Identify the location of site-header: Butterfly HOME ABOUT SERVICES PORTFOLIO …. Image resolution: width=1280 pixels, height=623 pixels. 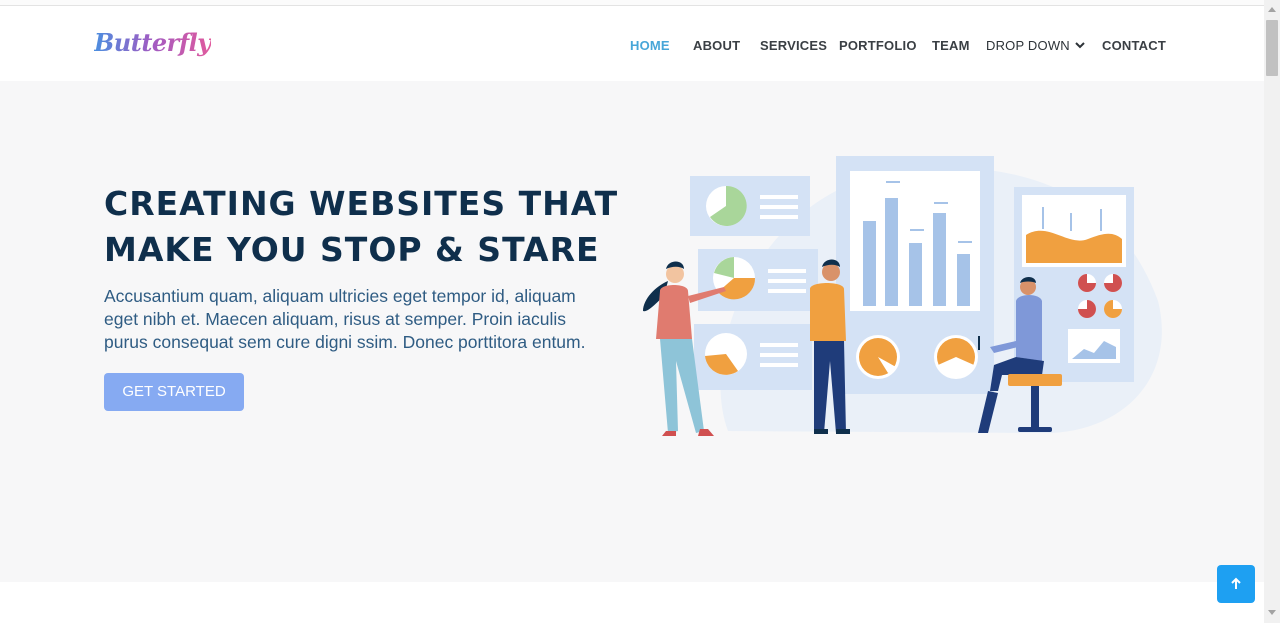
(632, 43).